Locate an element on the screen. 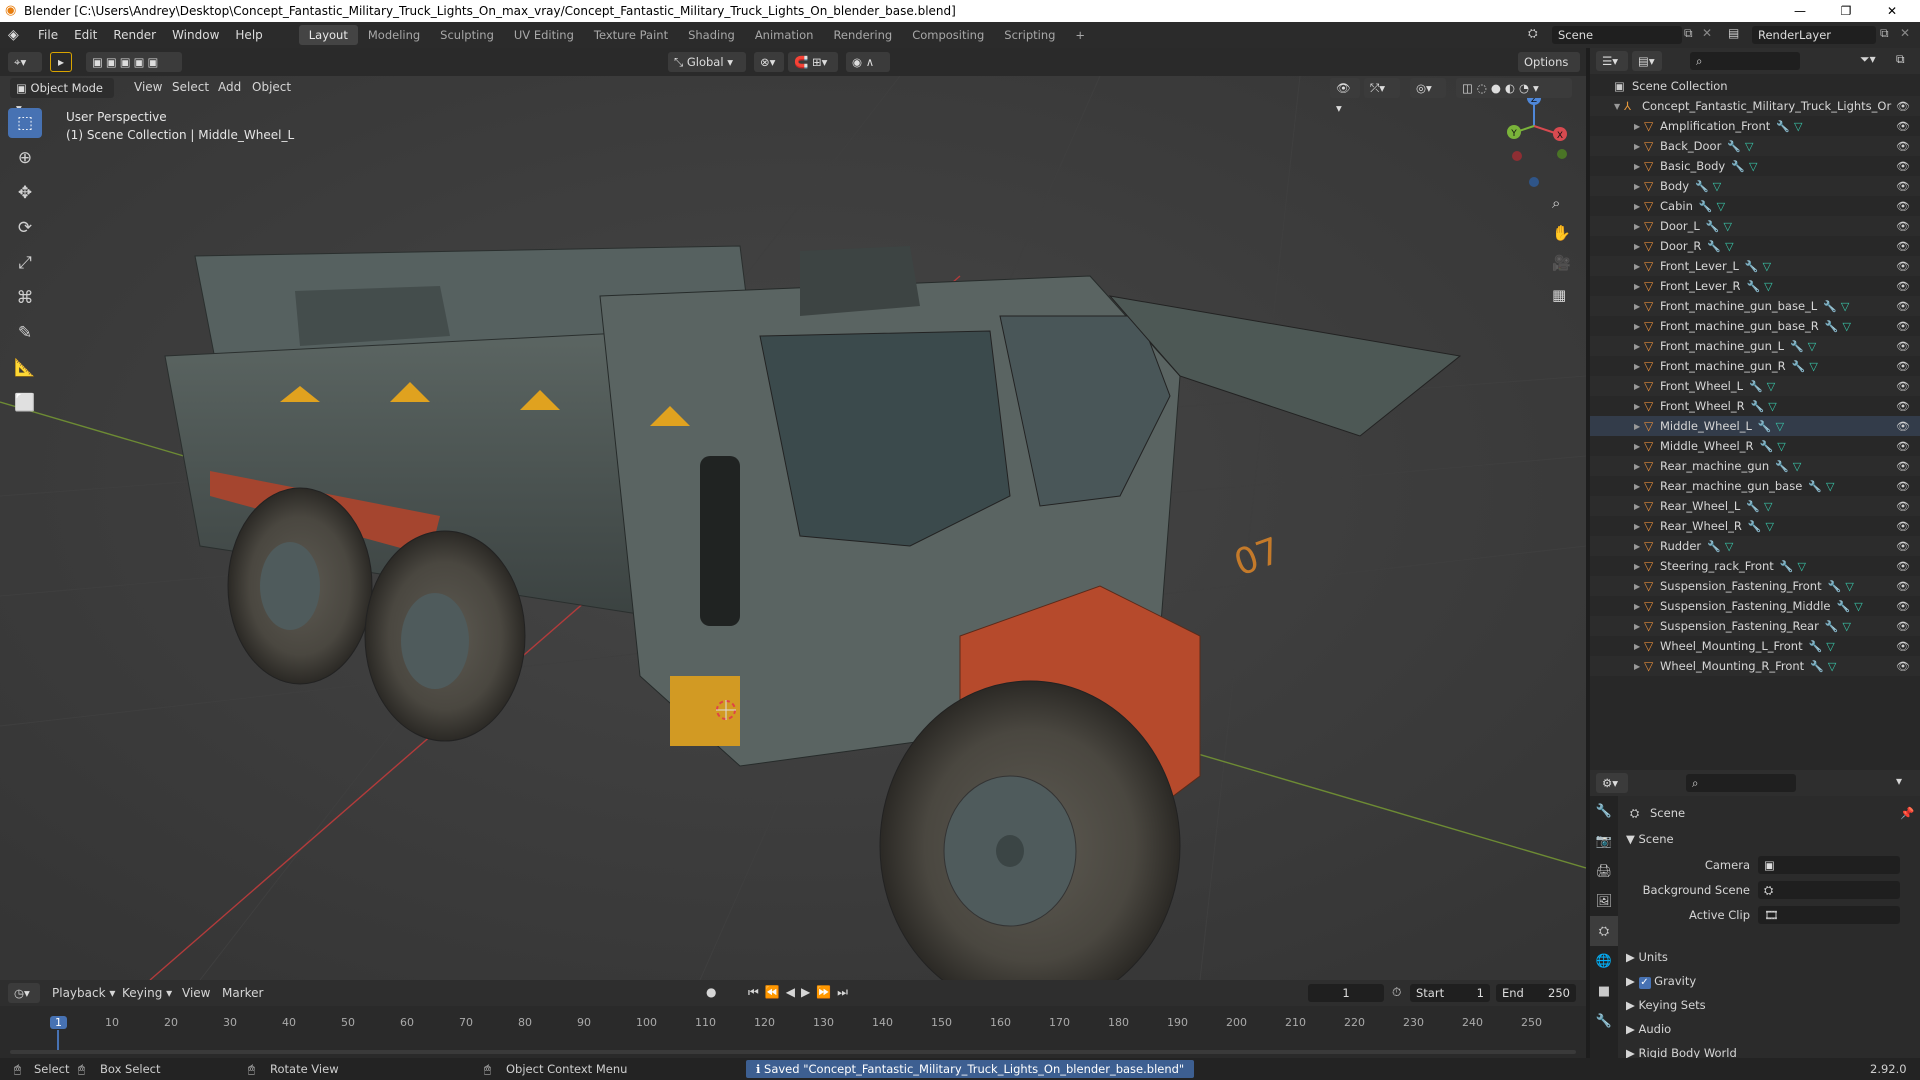  cursor-tool-icon: ⊕ is located at coordinates (25, 158).